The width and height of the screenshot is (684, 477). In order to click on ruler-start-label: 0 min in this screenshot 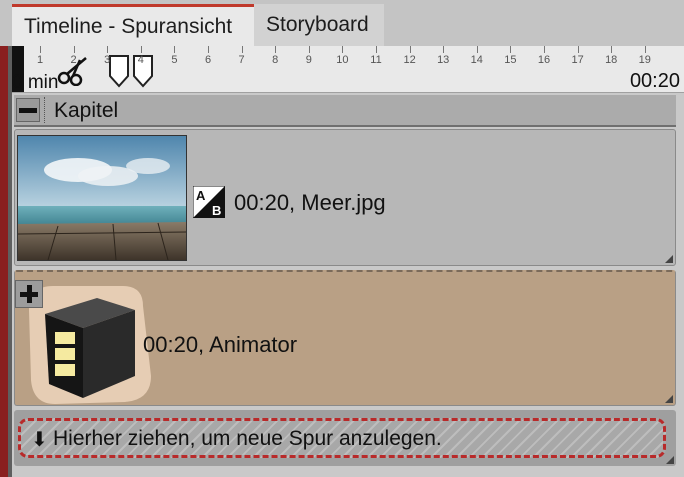, I will do `click(35, 82)`.